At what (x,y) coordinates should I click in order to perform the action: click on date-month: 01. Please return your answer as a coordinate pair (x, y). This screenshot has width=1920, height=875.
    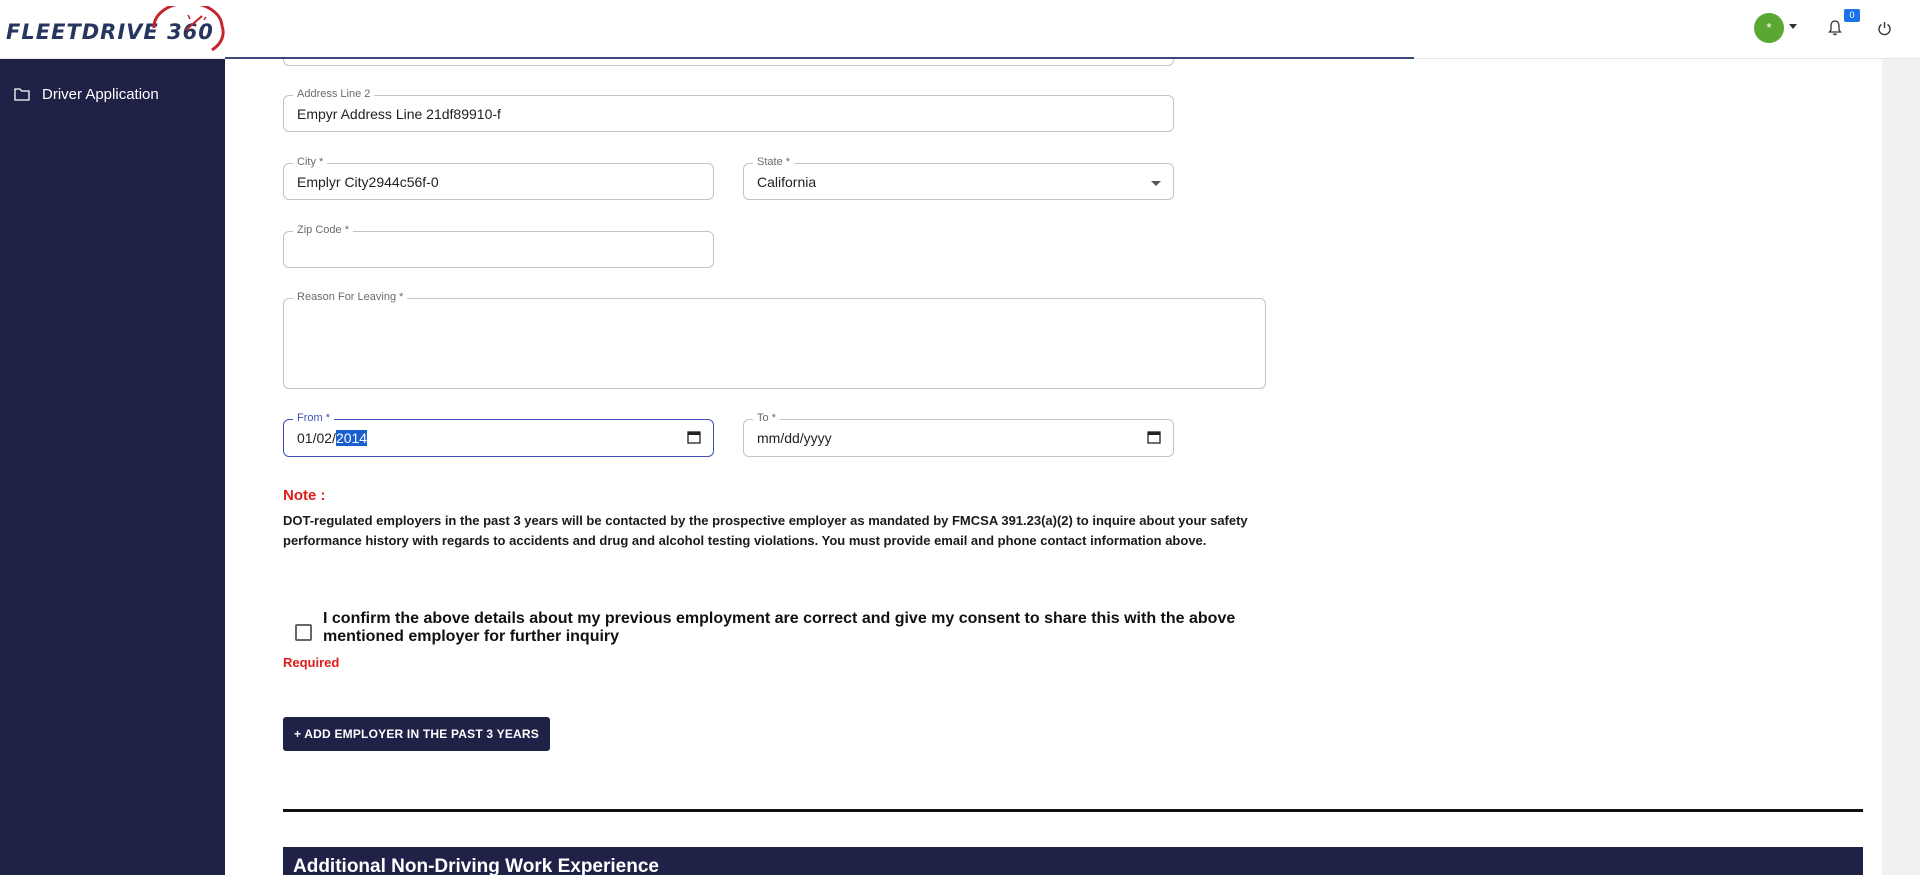
    Looking at the image, I should click on (305, 438).